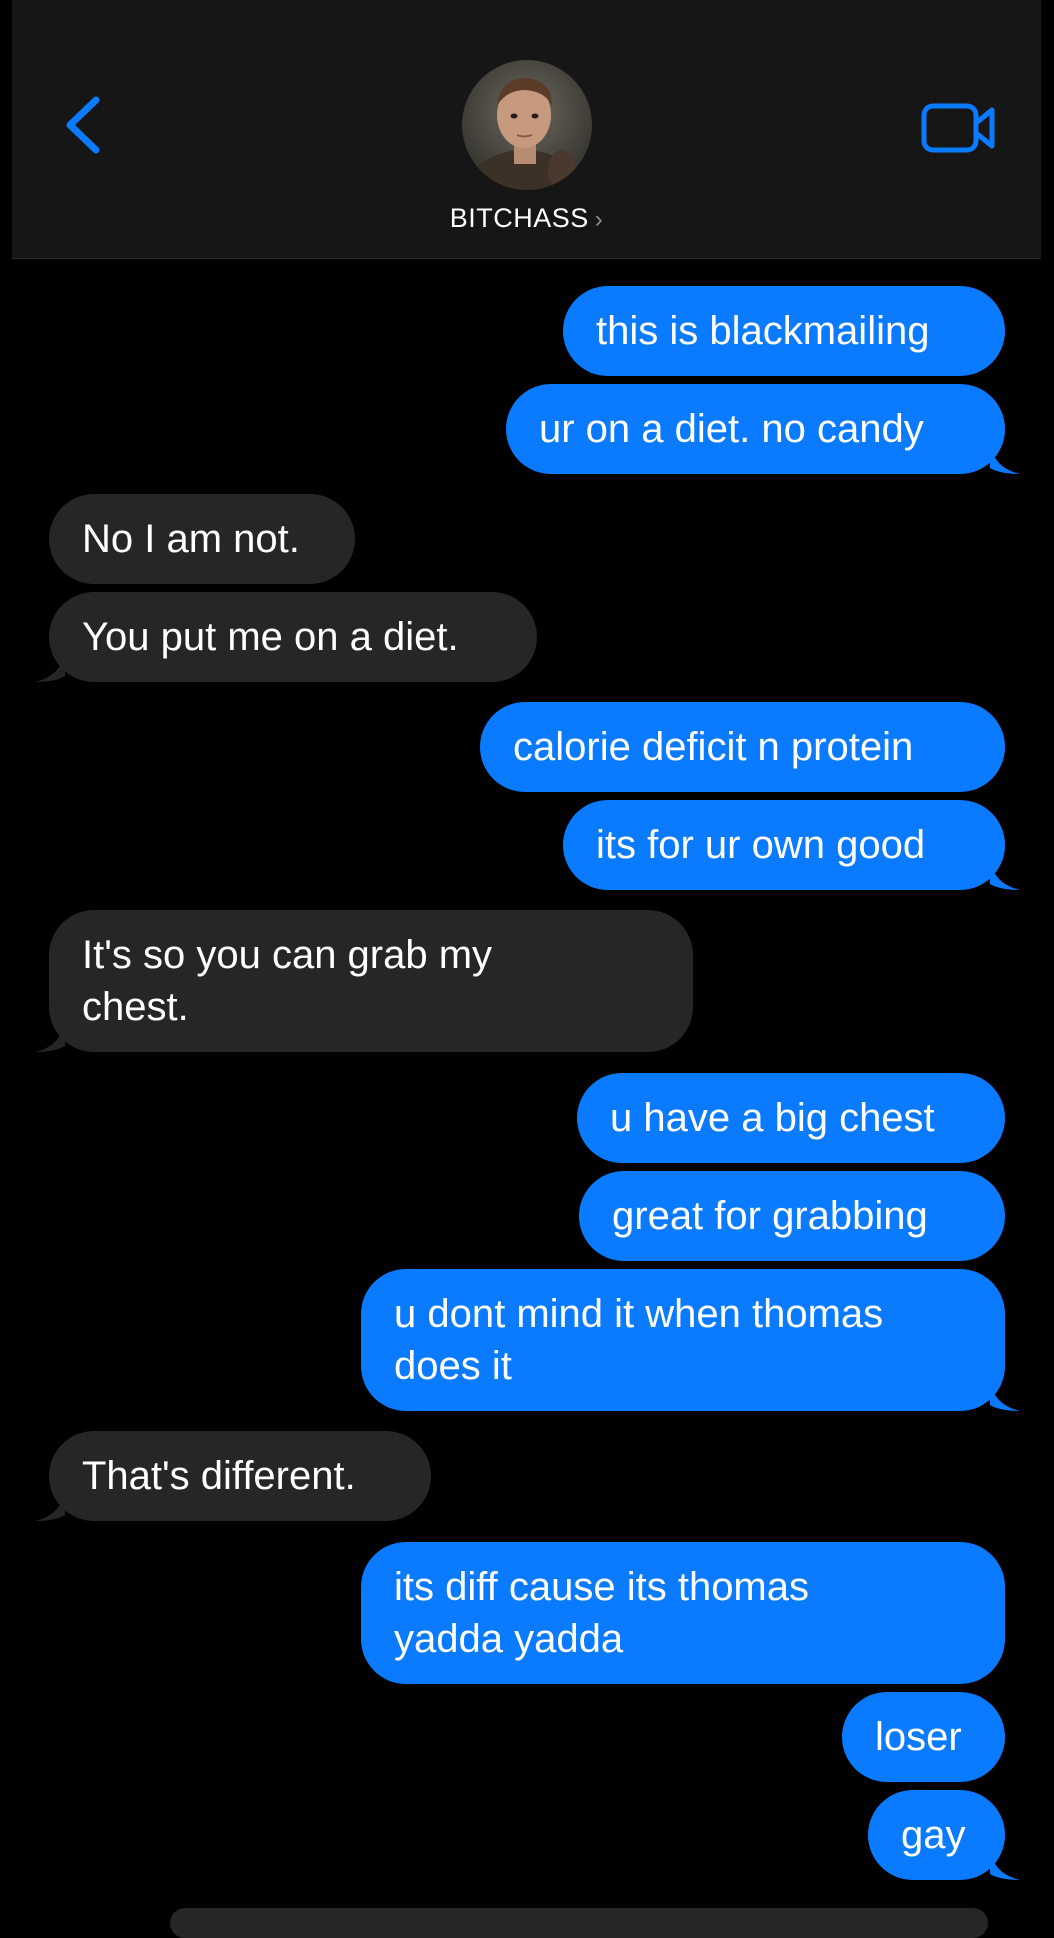 This screenshot has width=1054, height=1938. Describe the element at coordinates (293, 637) in the screenshot. I see `message-bubble-received: You put me on a diet.` at that location.